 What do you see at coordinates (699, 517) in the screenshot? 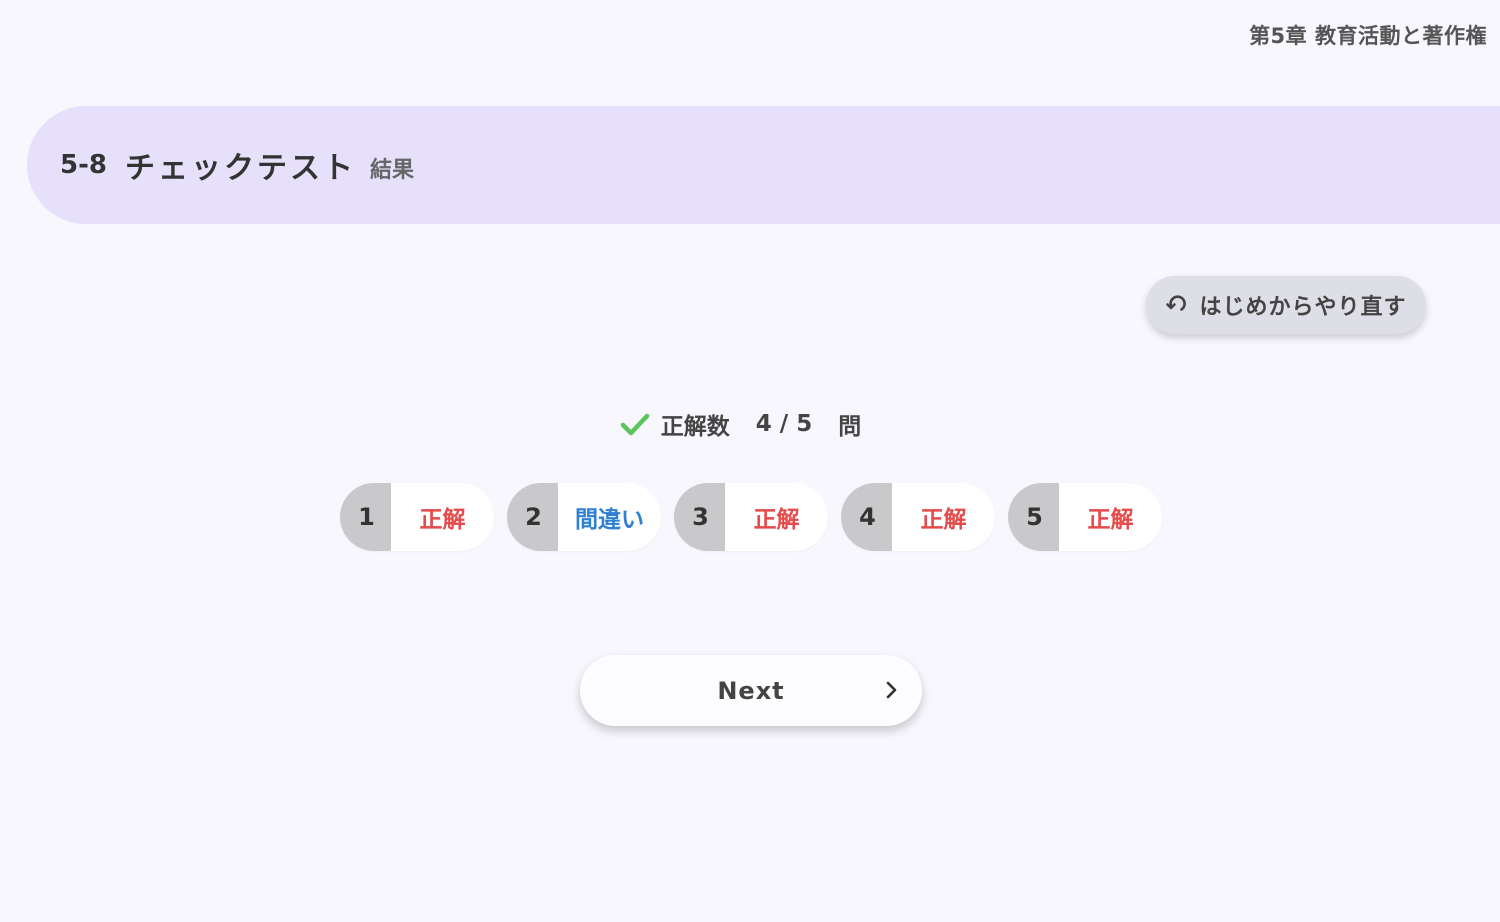
I see `question-number: 3` at bounding box center [699, 517].